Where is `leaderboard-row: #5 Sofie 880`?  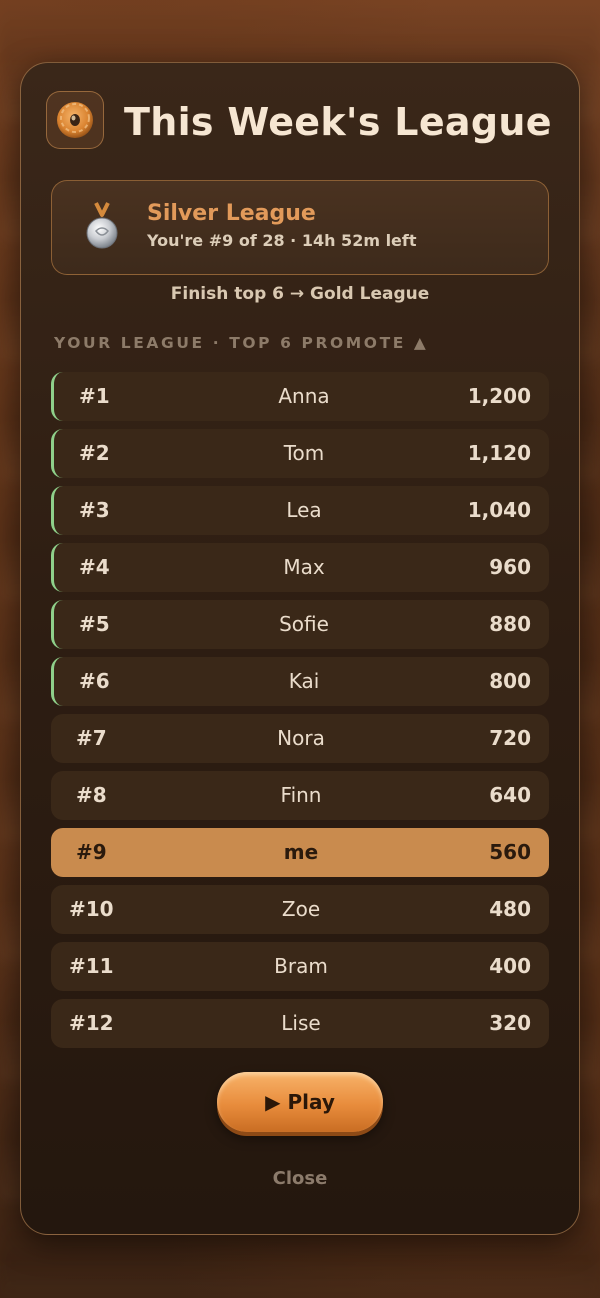 leaderboard-row: #5 Sofie 880 is located at coordinates (300, 624).